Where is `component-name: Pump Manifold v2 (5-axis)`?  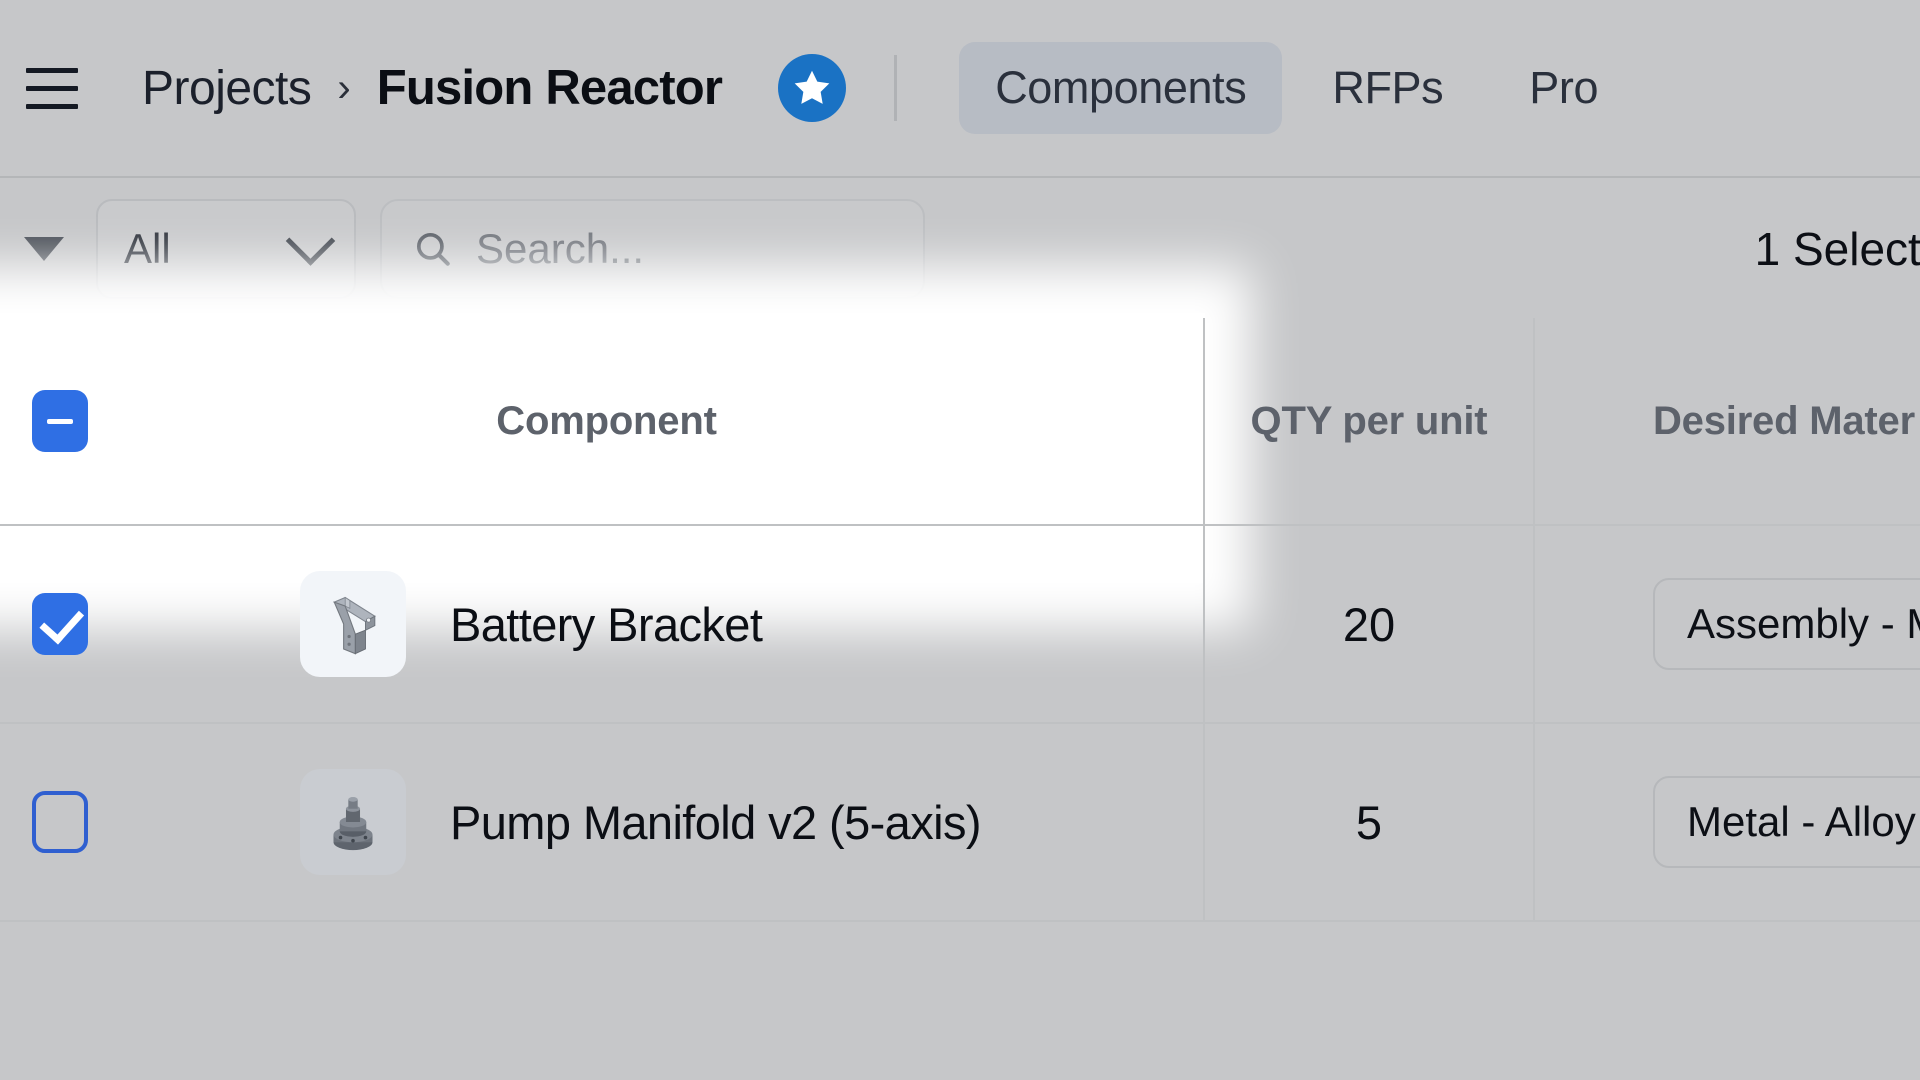
component-name: Pump Manifold v2 (5-axis) is located at coordinates (716, 822).